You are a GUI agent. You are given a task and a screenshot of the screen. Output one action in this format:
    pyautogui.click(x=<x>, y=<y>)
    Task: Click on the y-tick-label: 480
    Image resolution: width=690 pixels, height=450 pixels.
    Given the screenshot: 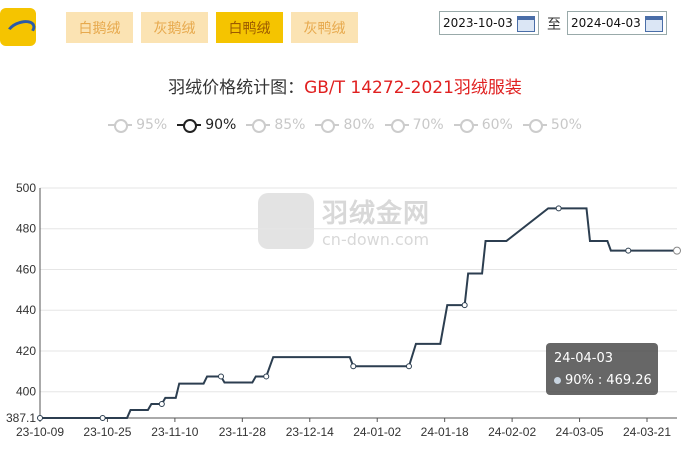 What is the action you would take?
    pyautogui.click(x=26, y=229)
    